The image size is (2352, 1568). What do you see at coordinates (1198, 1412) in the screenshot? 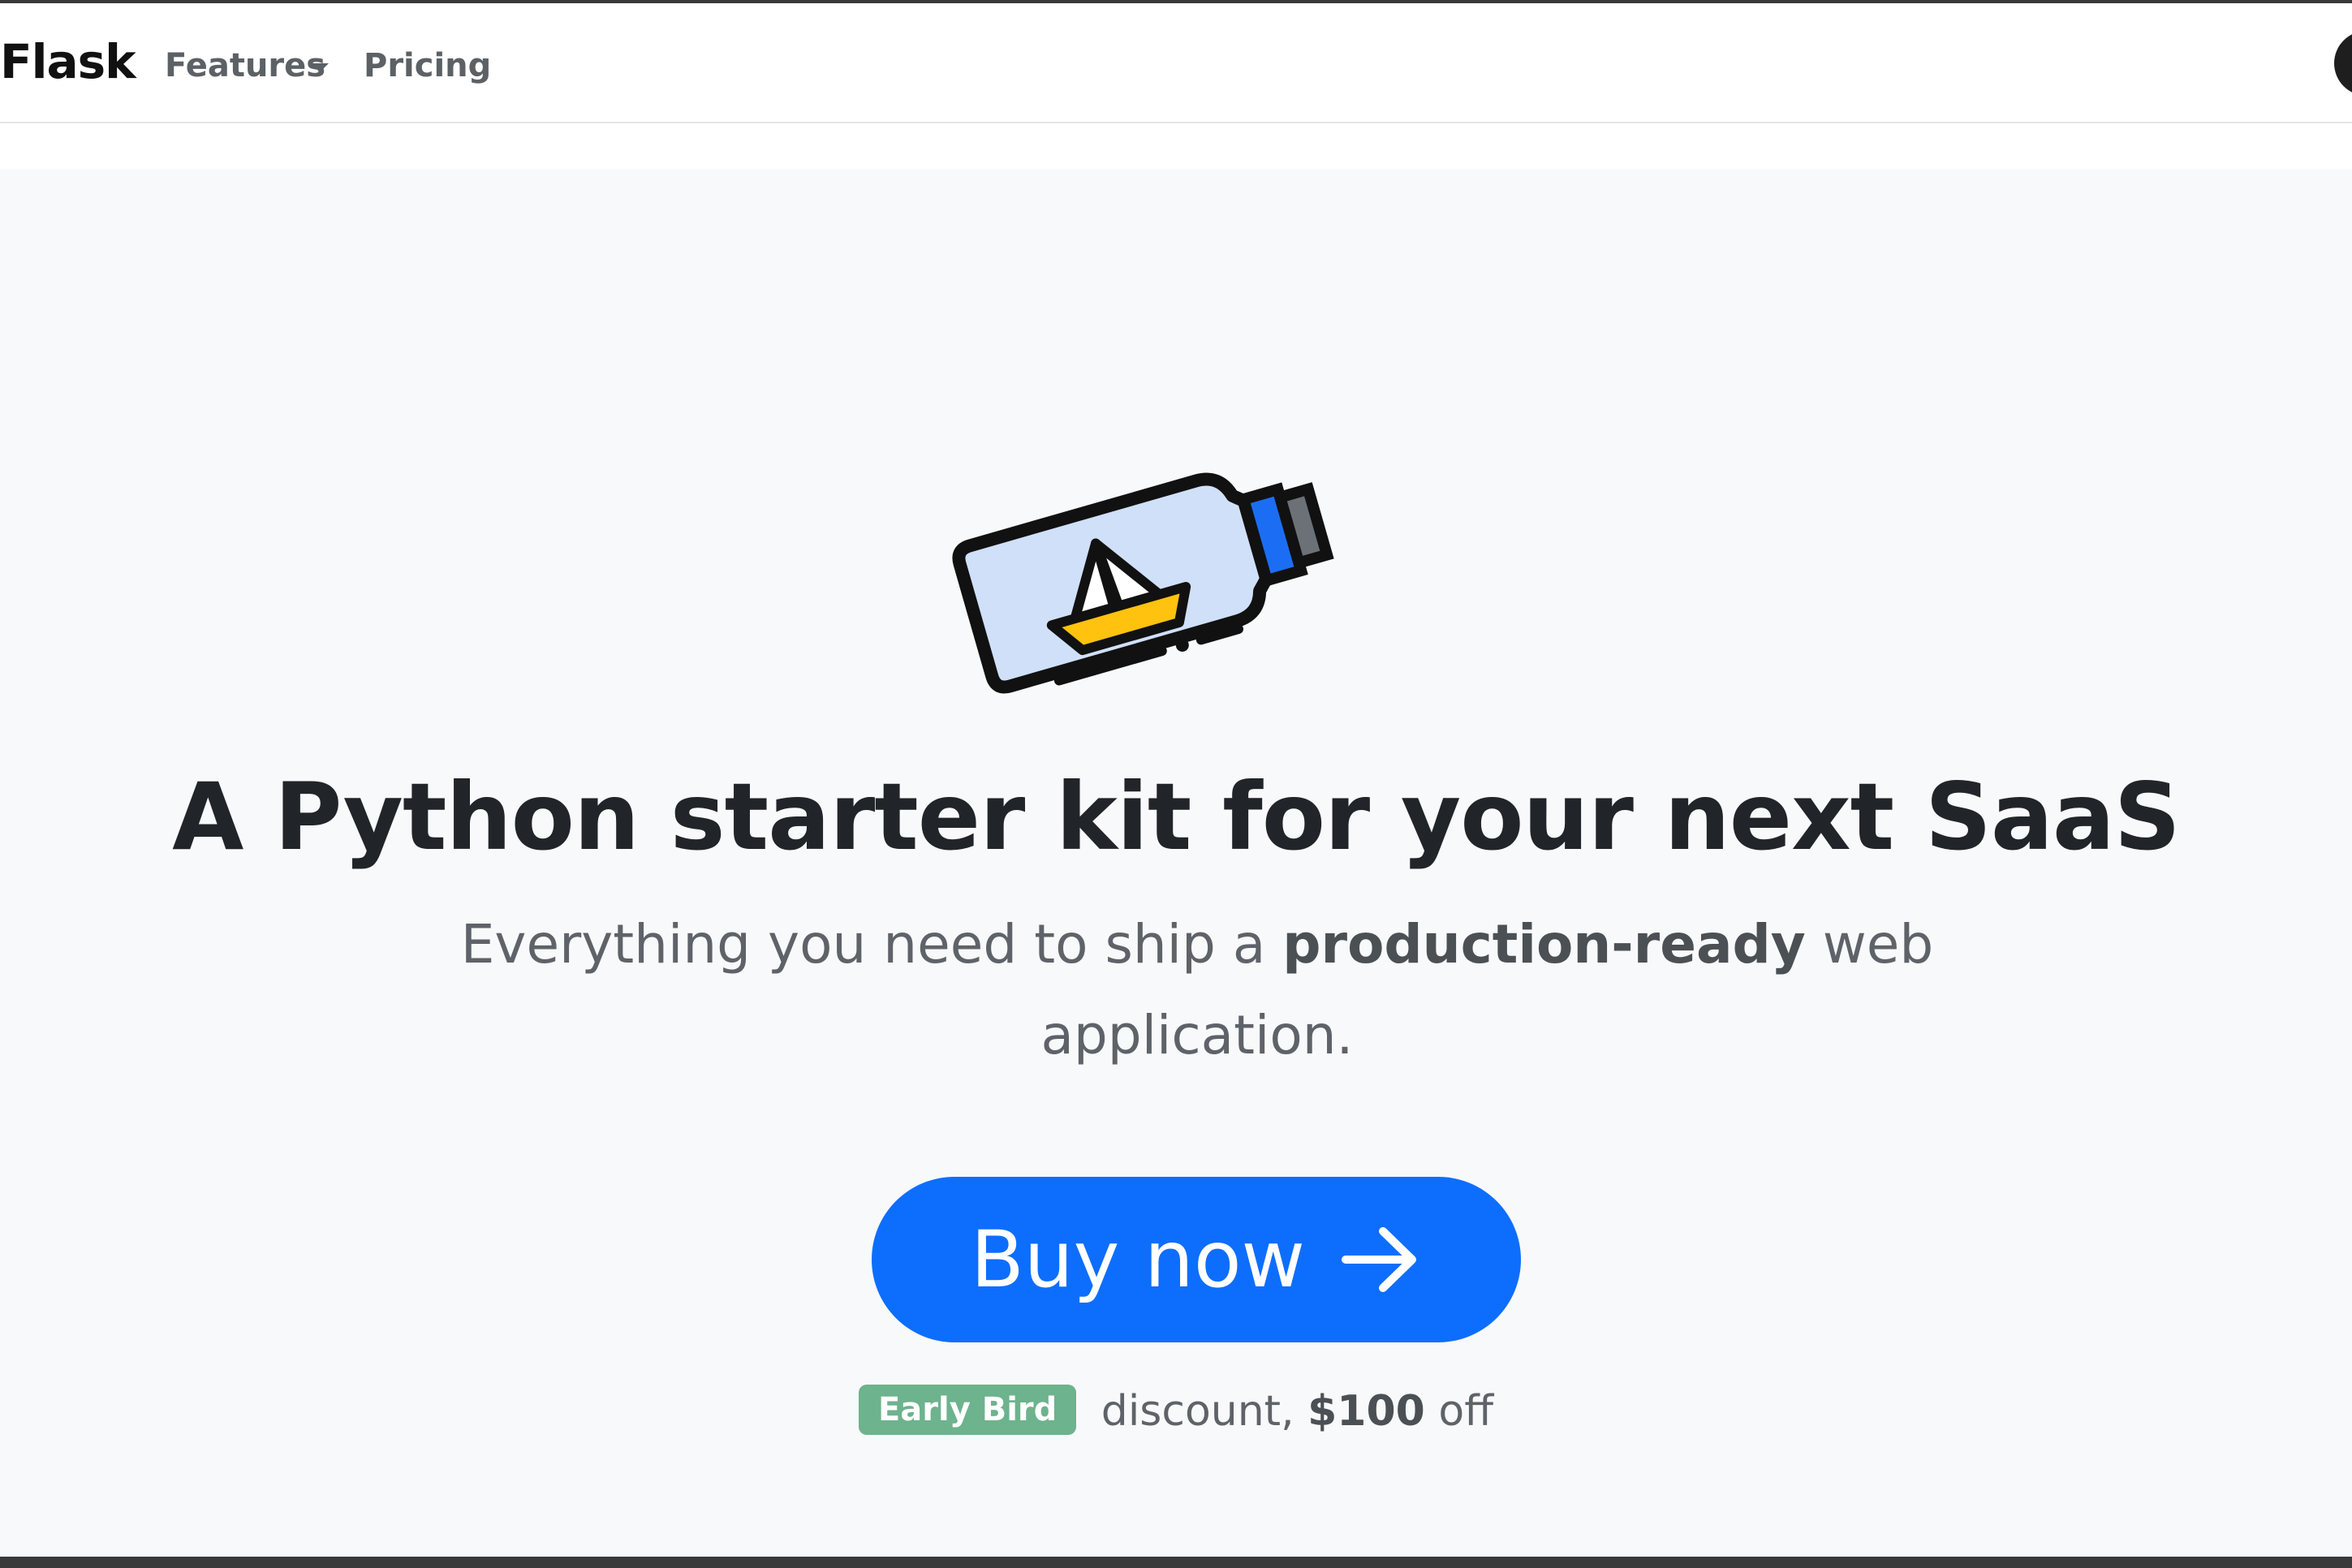
I see `discount-text: discount,` at bounding box center [1198, 1412].